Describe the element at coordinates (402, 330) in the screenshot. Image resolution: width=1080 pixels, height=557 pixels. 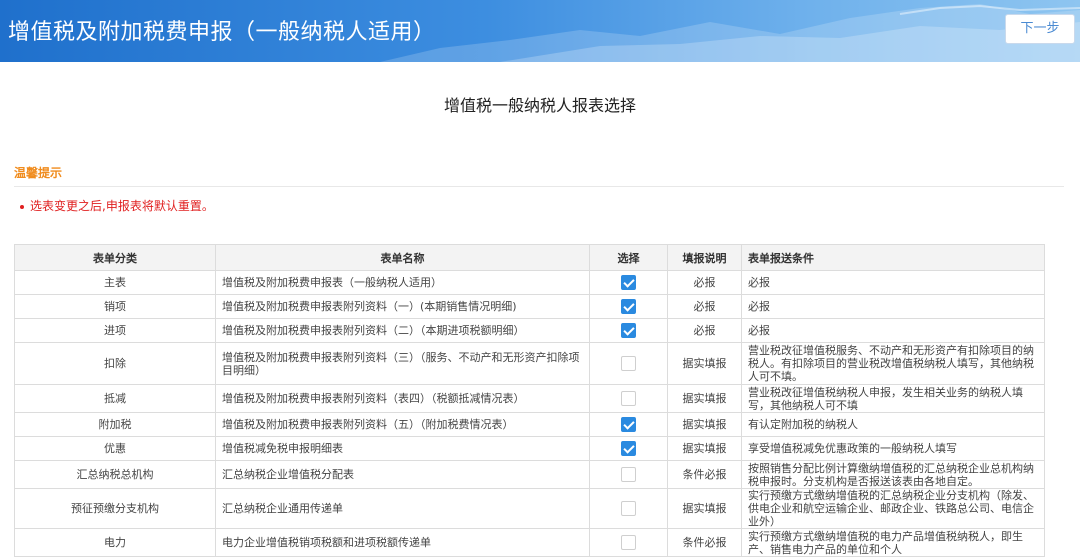
I see `form-name: 增值税及附加税费申报表附列资料（二）（本期进项税额明细）` at that location.